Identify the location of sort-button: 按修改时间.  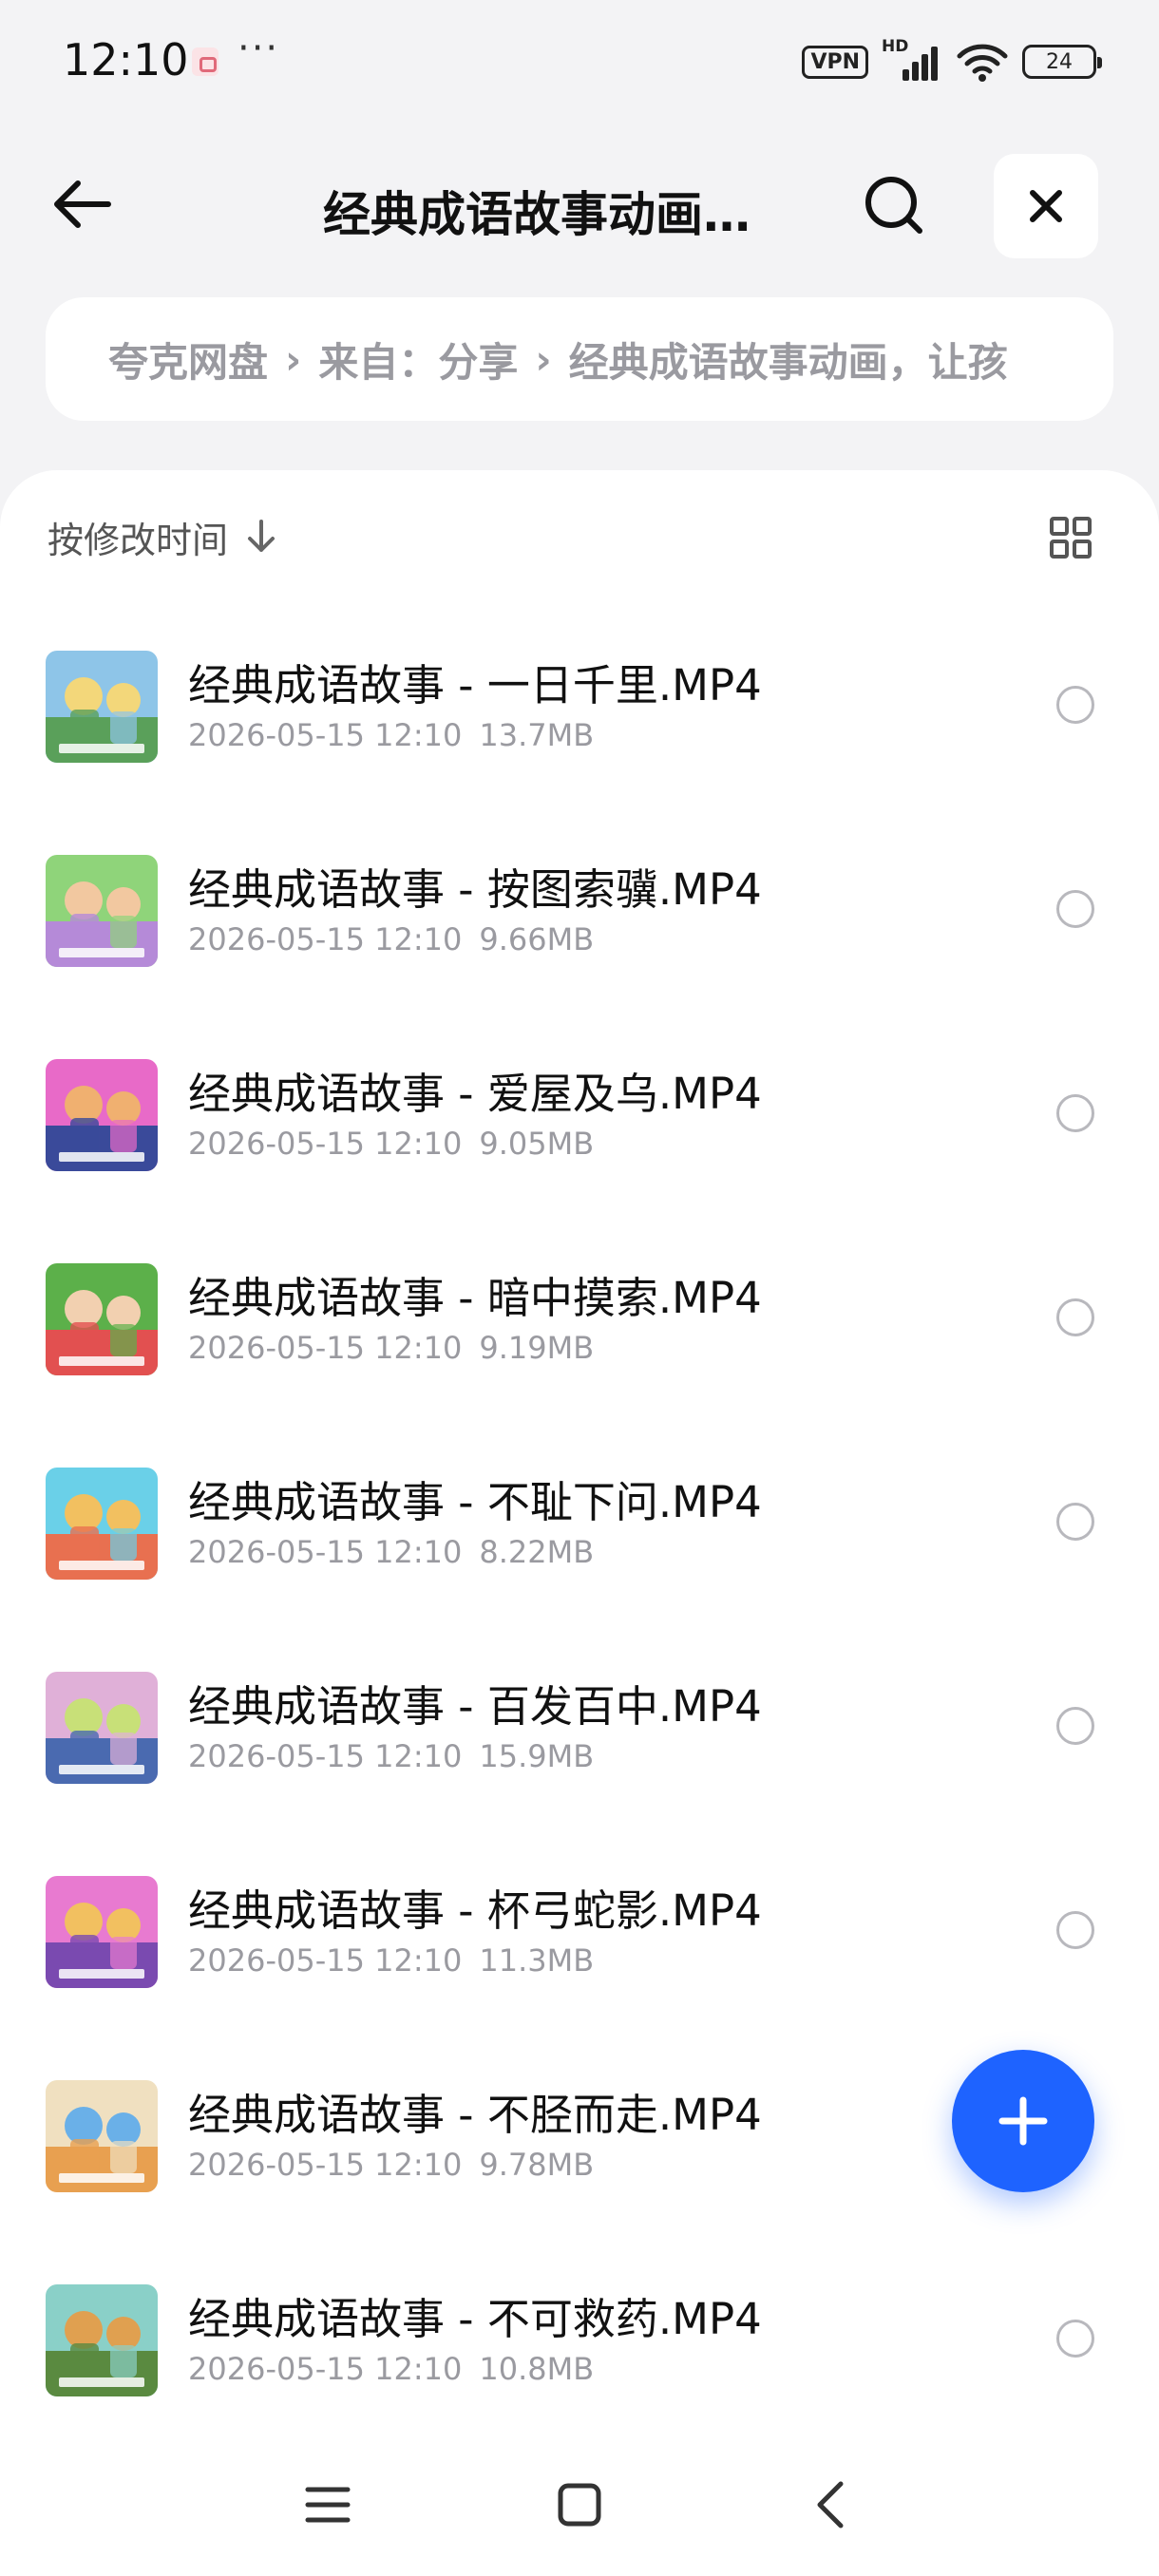
(162, 536).